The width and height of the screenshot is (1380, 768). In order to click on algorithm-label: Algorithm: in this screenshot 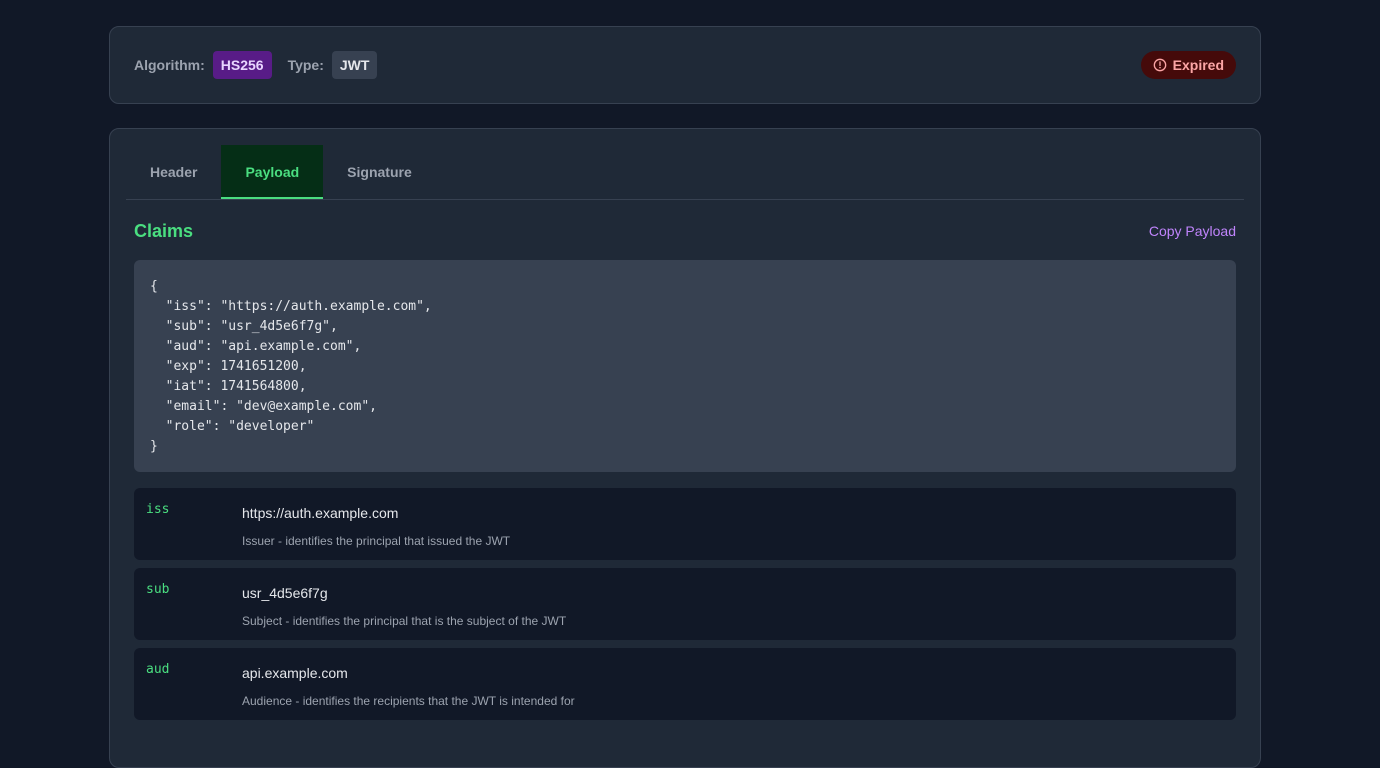, I will do `click(169, 65)`.